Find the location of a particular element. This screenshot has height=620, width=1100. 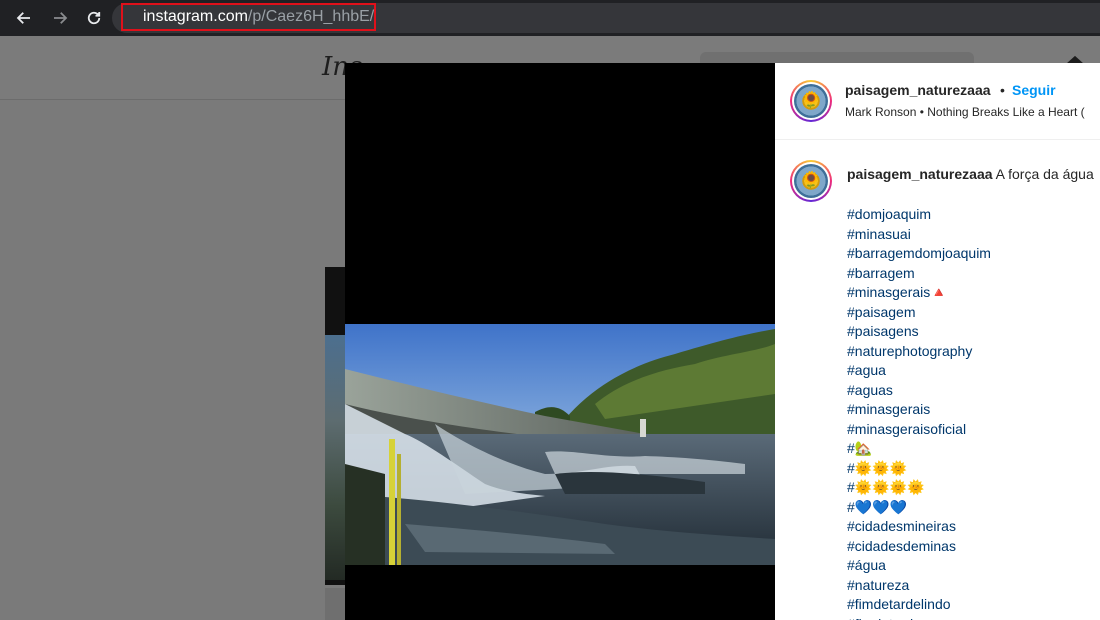

hashtag-link: #minasgerais is located at coordinates (919, 410).